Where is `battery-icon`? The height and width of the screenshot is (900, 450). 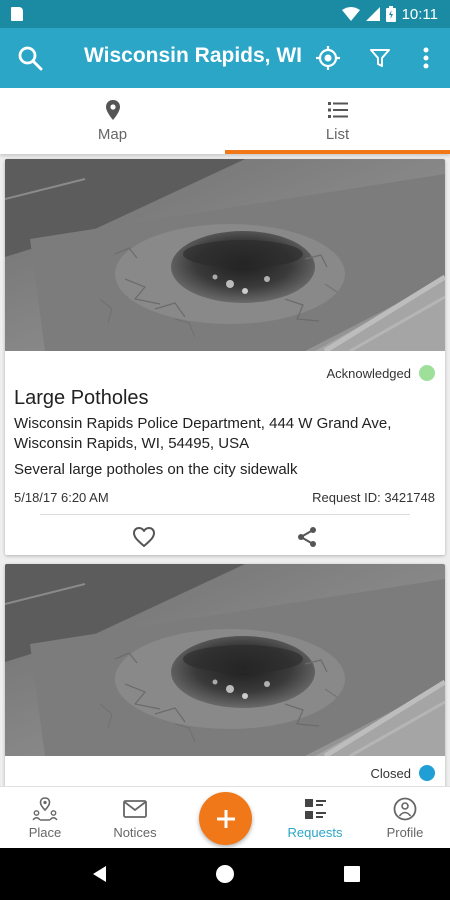
battery-icon is located at coordinates (390, 14).